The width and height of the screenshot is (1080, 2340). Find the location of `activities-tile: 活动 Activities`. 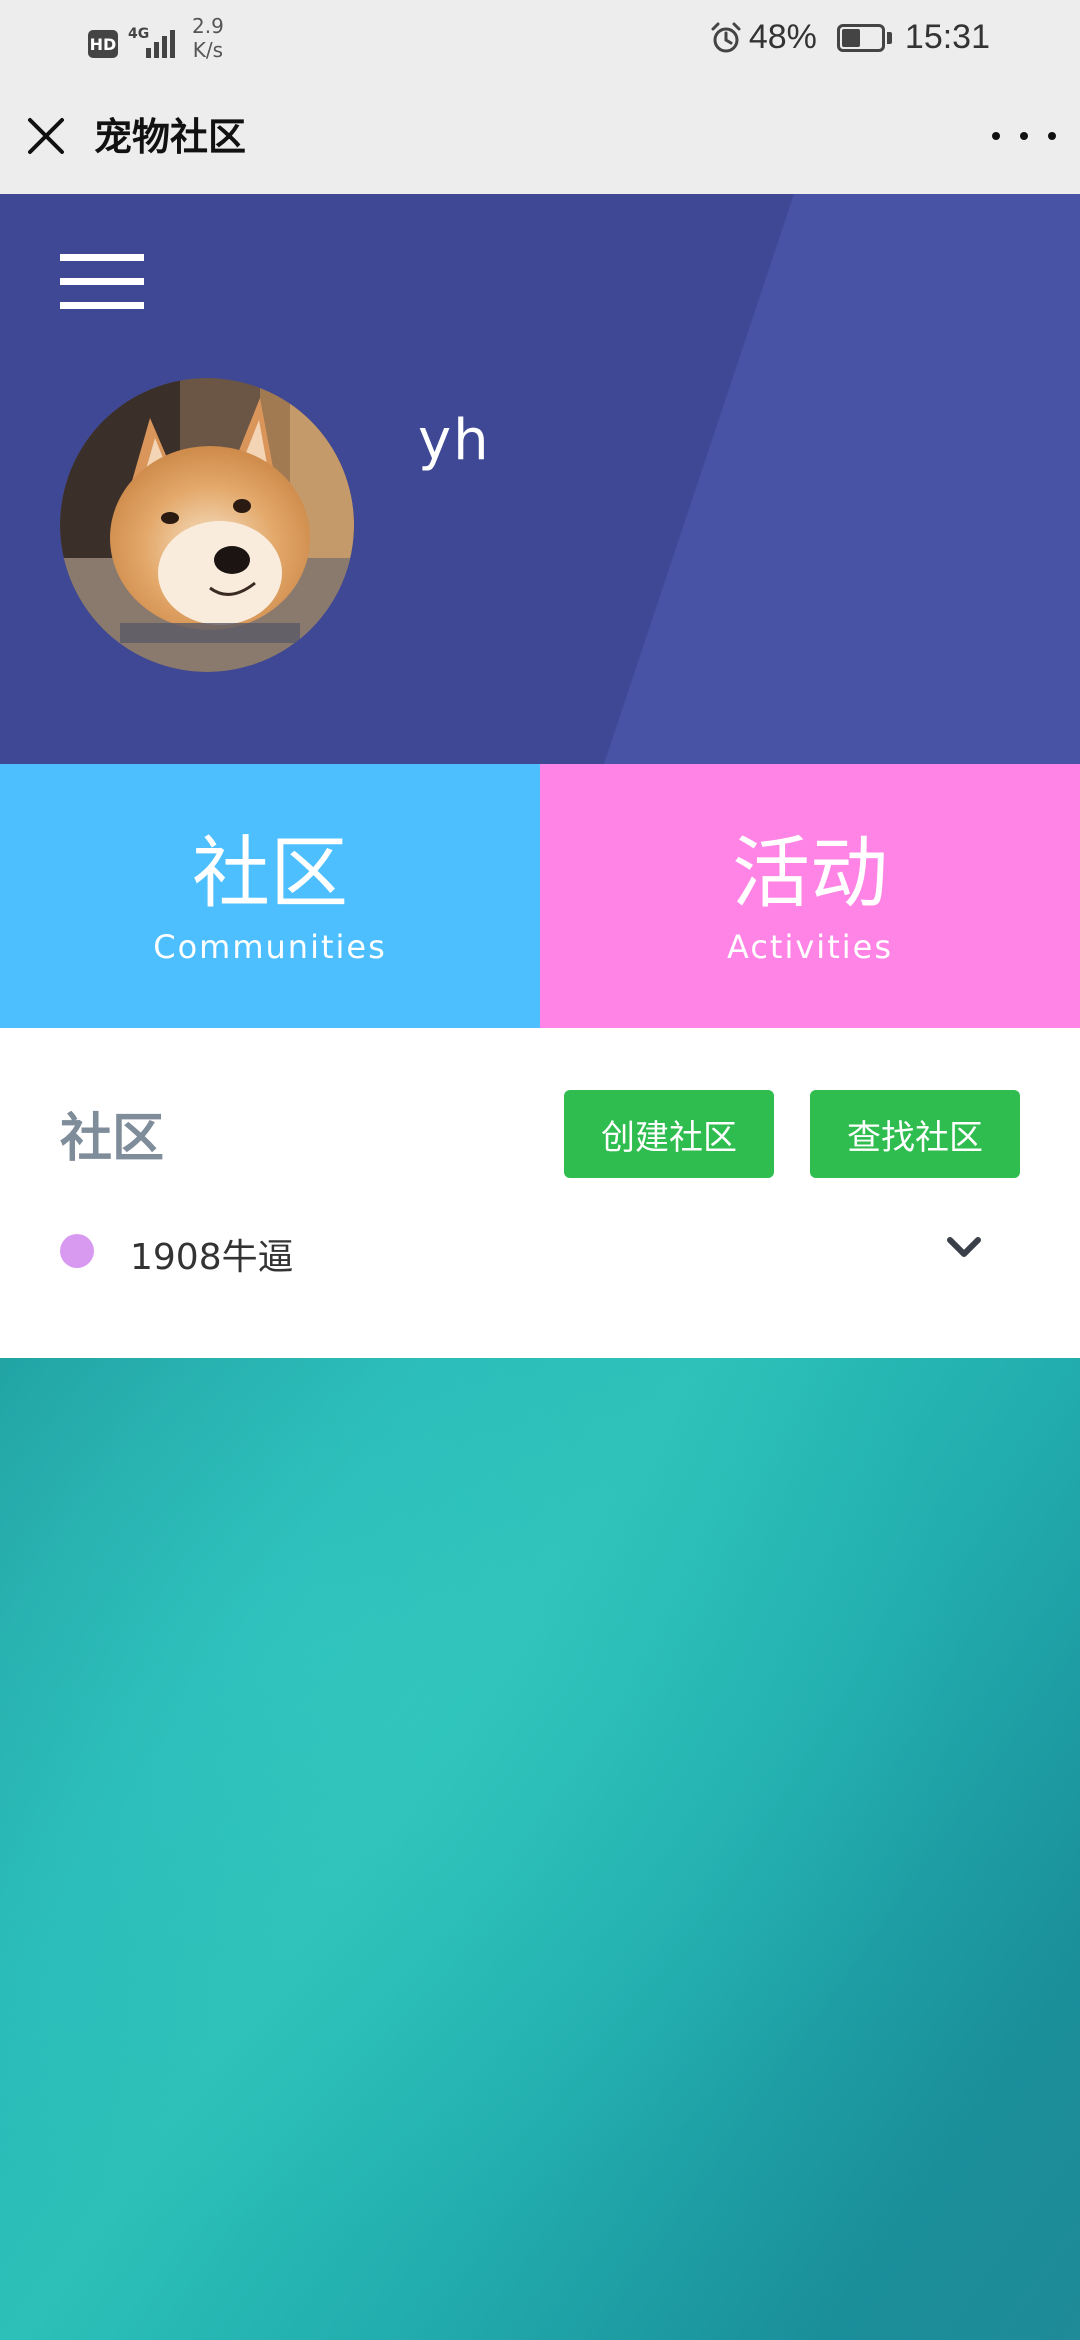

activities-tile: 活动 Activities is located at coordinates (810, 896).